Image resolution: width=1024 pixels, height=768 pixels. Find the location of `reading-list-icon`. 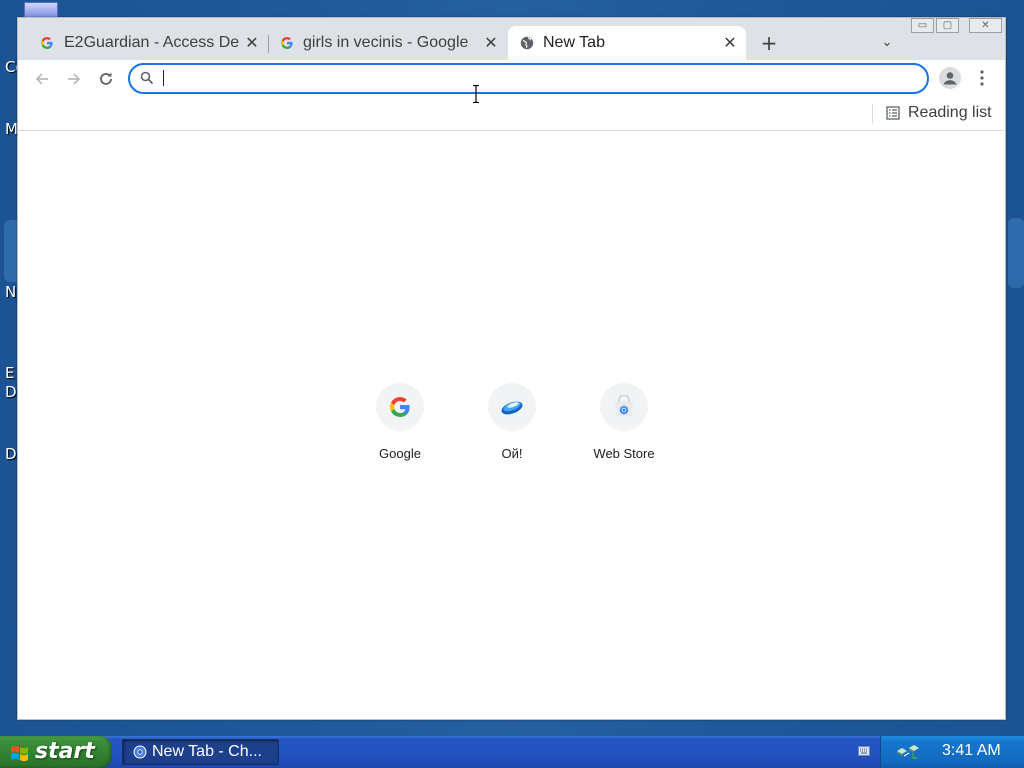

reading-list-icon is located at coordinates (893, 113).